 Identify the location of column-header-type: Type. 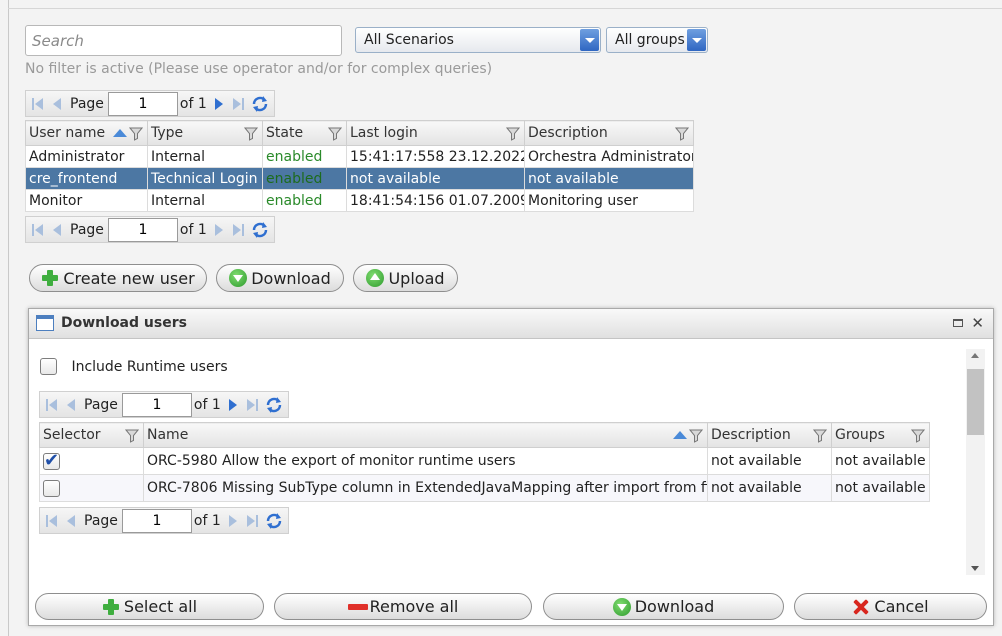
(205, 133).